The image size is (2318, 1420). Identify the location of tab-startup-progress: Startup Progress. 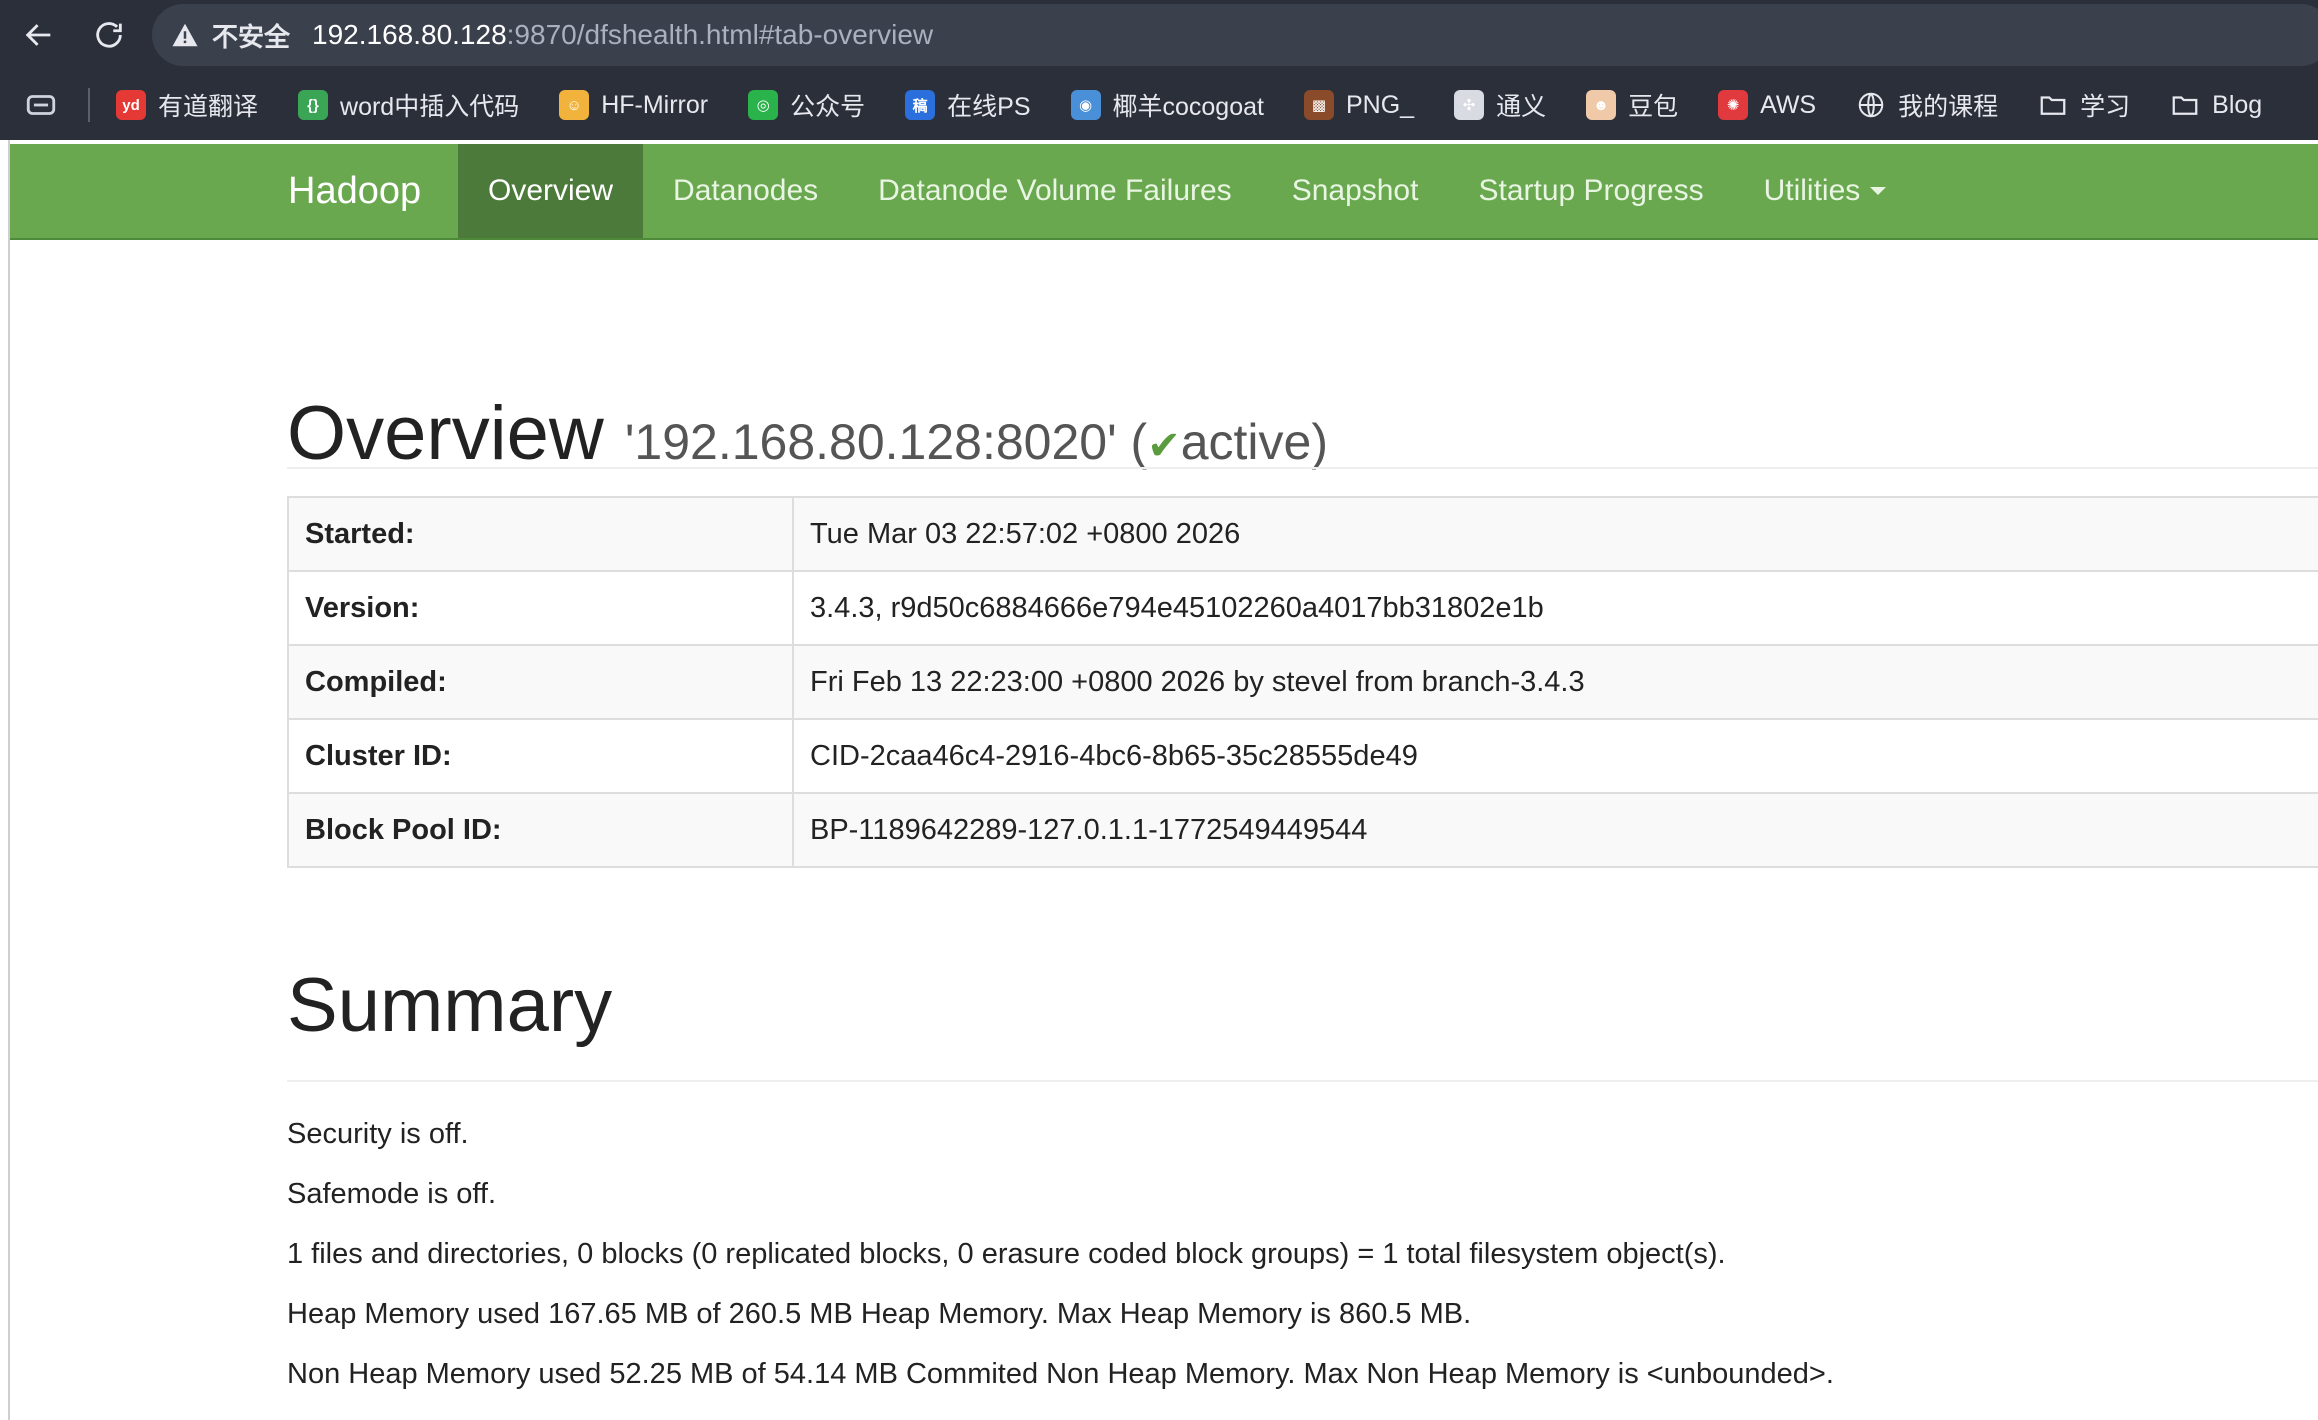
(1590, 191).